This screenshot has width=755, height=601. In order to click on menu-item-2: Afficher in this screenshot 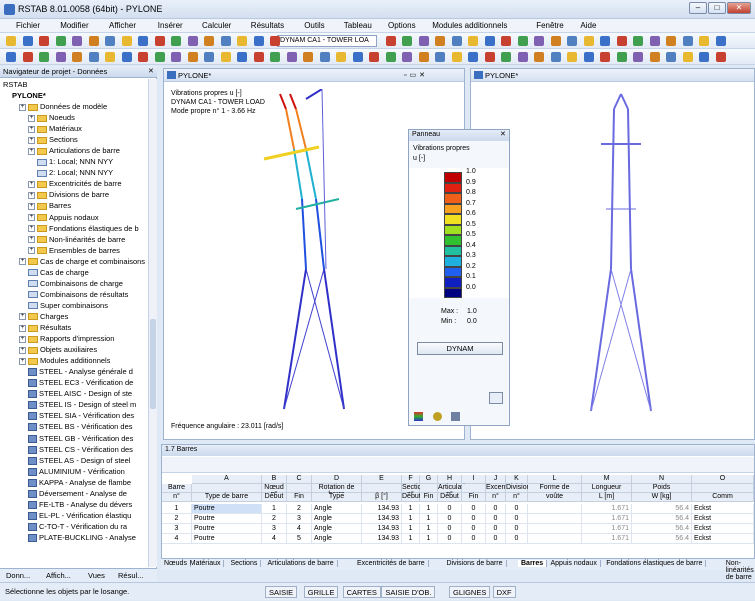, I will do `click(122, 25)`.